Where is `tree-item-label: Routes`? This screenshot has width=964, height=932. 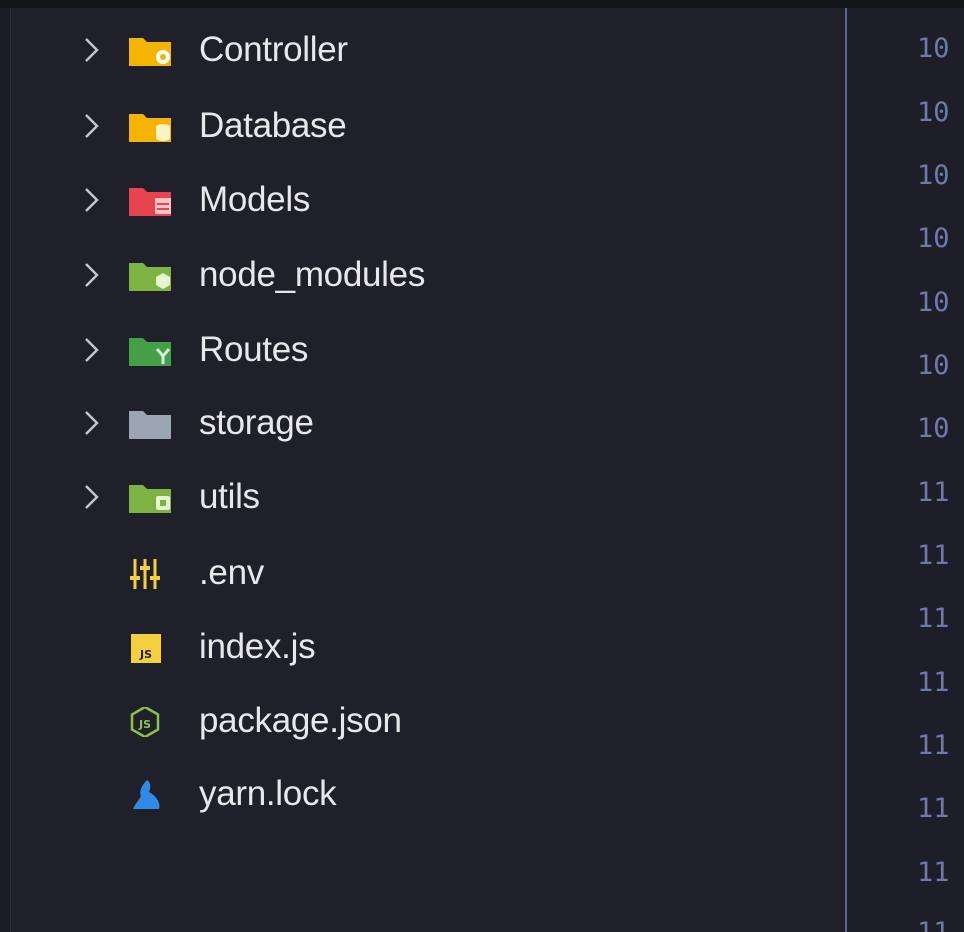
tree-item-label: Routes is located at coordinates (254, 349).